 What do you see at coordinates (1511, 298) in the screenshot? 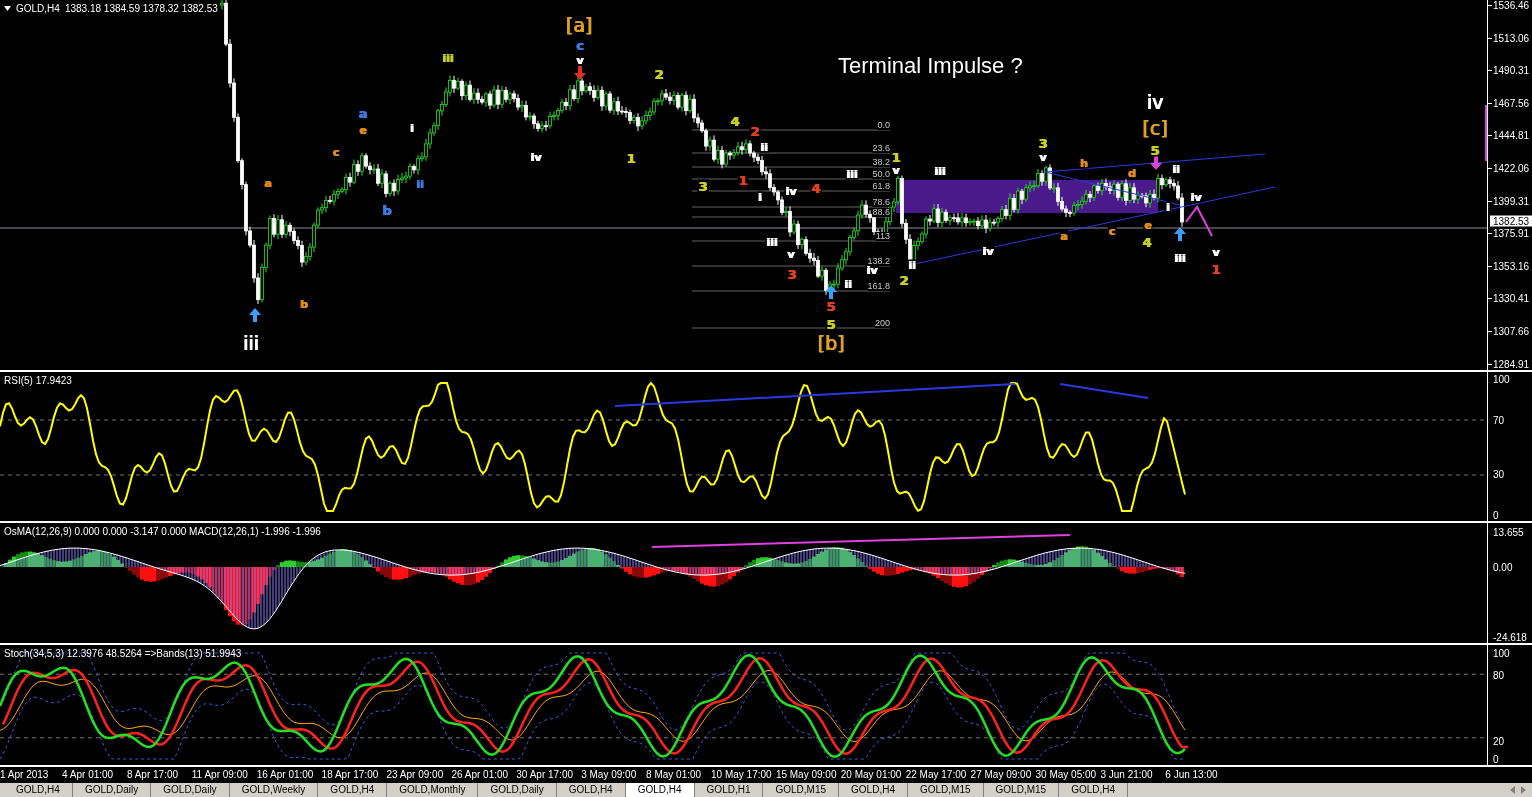
I see `price-axis-label: 1330.41` at bounding box center [1511, 298].